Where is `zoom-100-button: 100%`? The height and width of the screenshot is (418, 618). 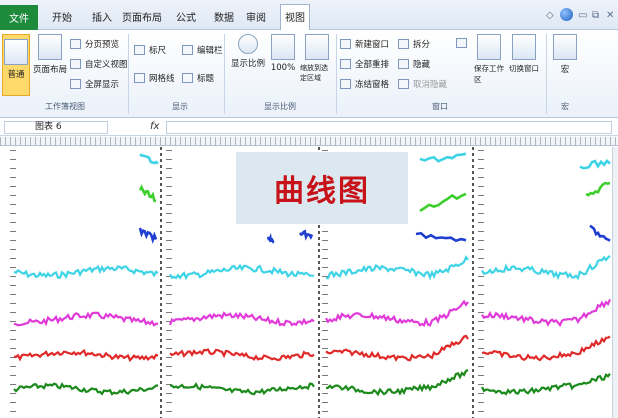
zoom-100-button: 100% is located at coordinates (283, 53).